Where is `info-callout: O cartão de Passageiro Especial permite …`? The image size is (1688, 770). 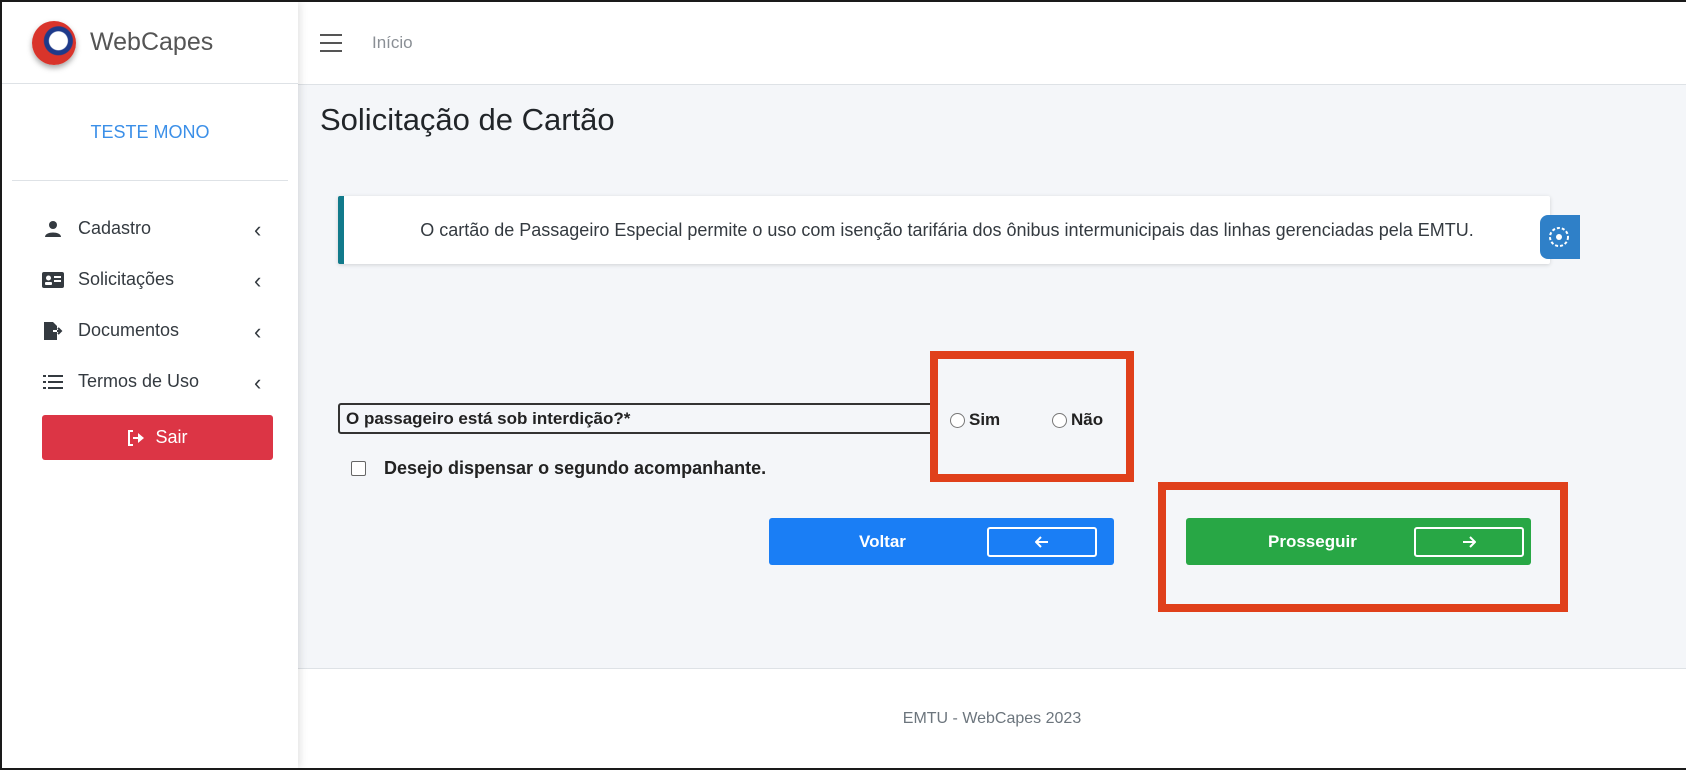 info-callout: O cartão de Passageiro Especial permite … is located at coordinates (944, 230).